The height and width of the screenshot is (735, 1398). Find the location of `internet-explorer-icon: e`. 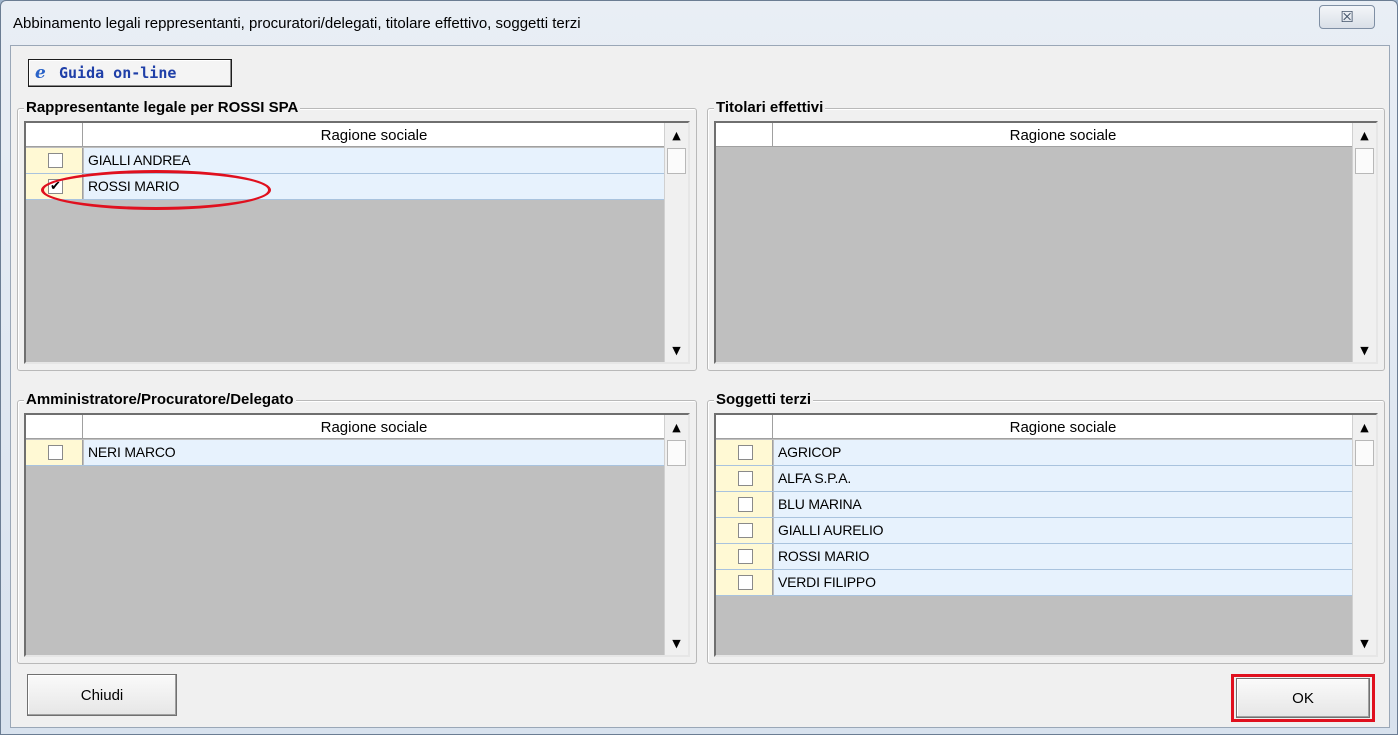

internet-explorer-icon: e is located at coordinates (40, 73).